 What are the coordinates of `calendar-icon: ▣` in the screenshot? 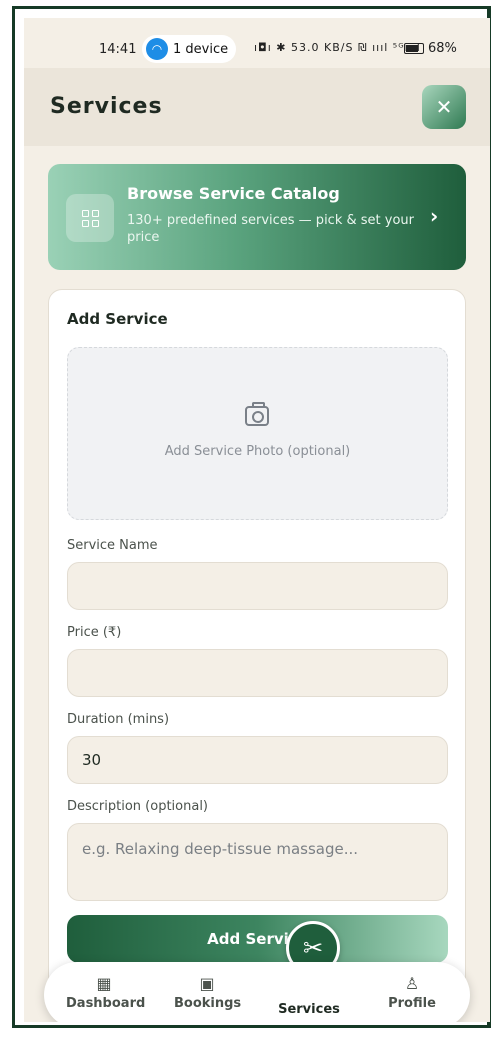 It's located at (207, 983).